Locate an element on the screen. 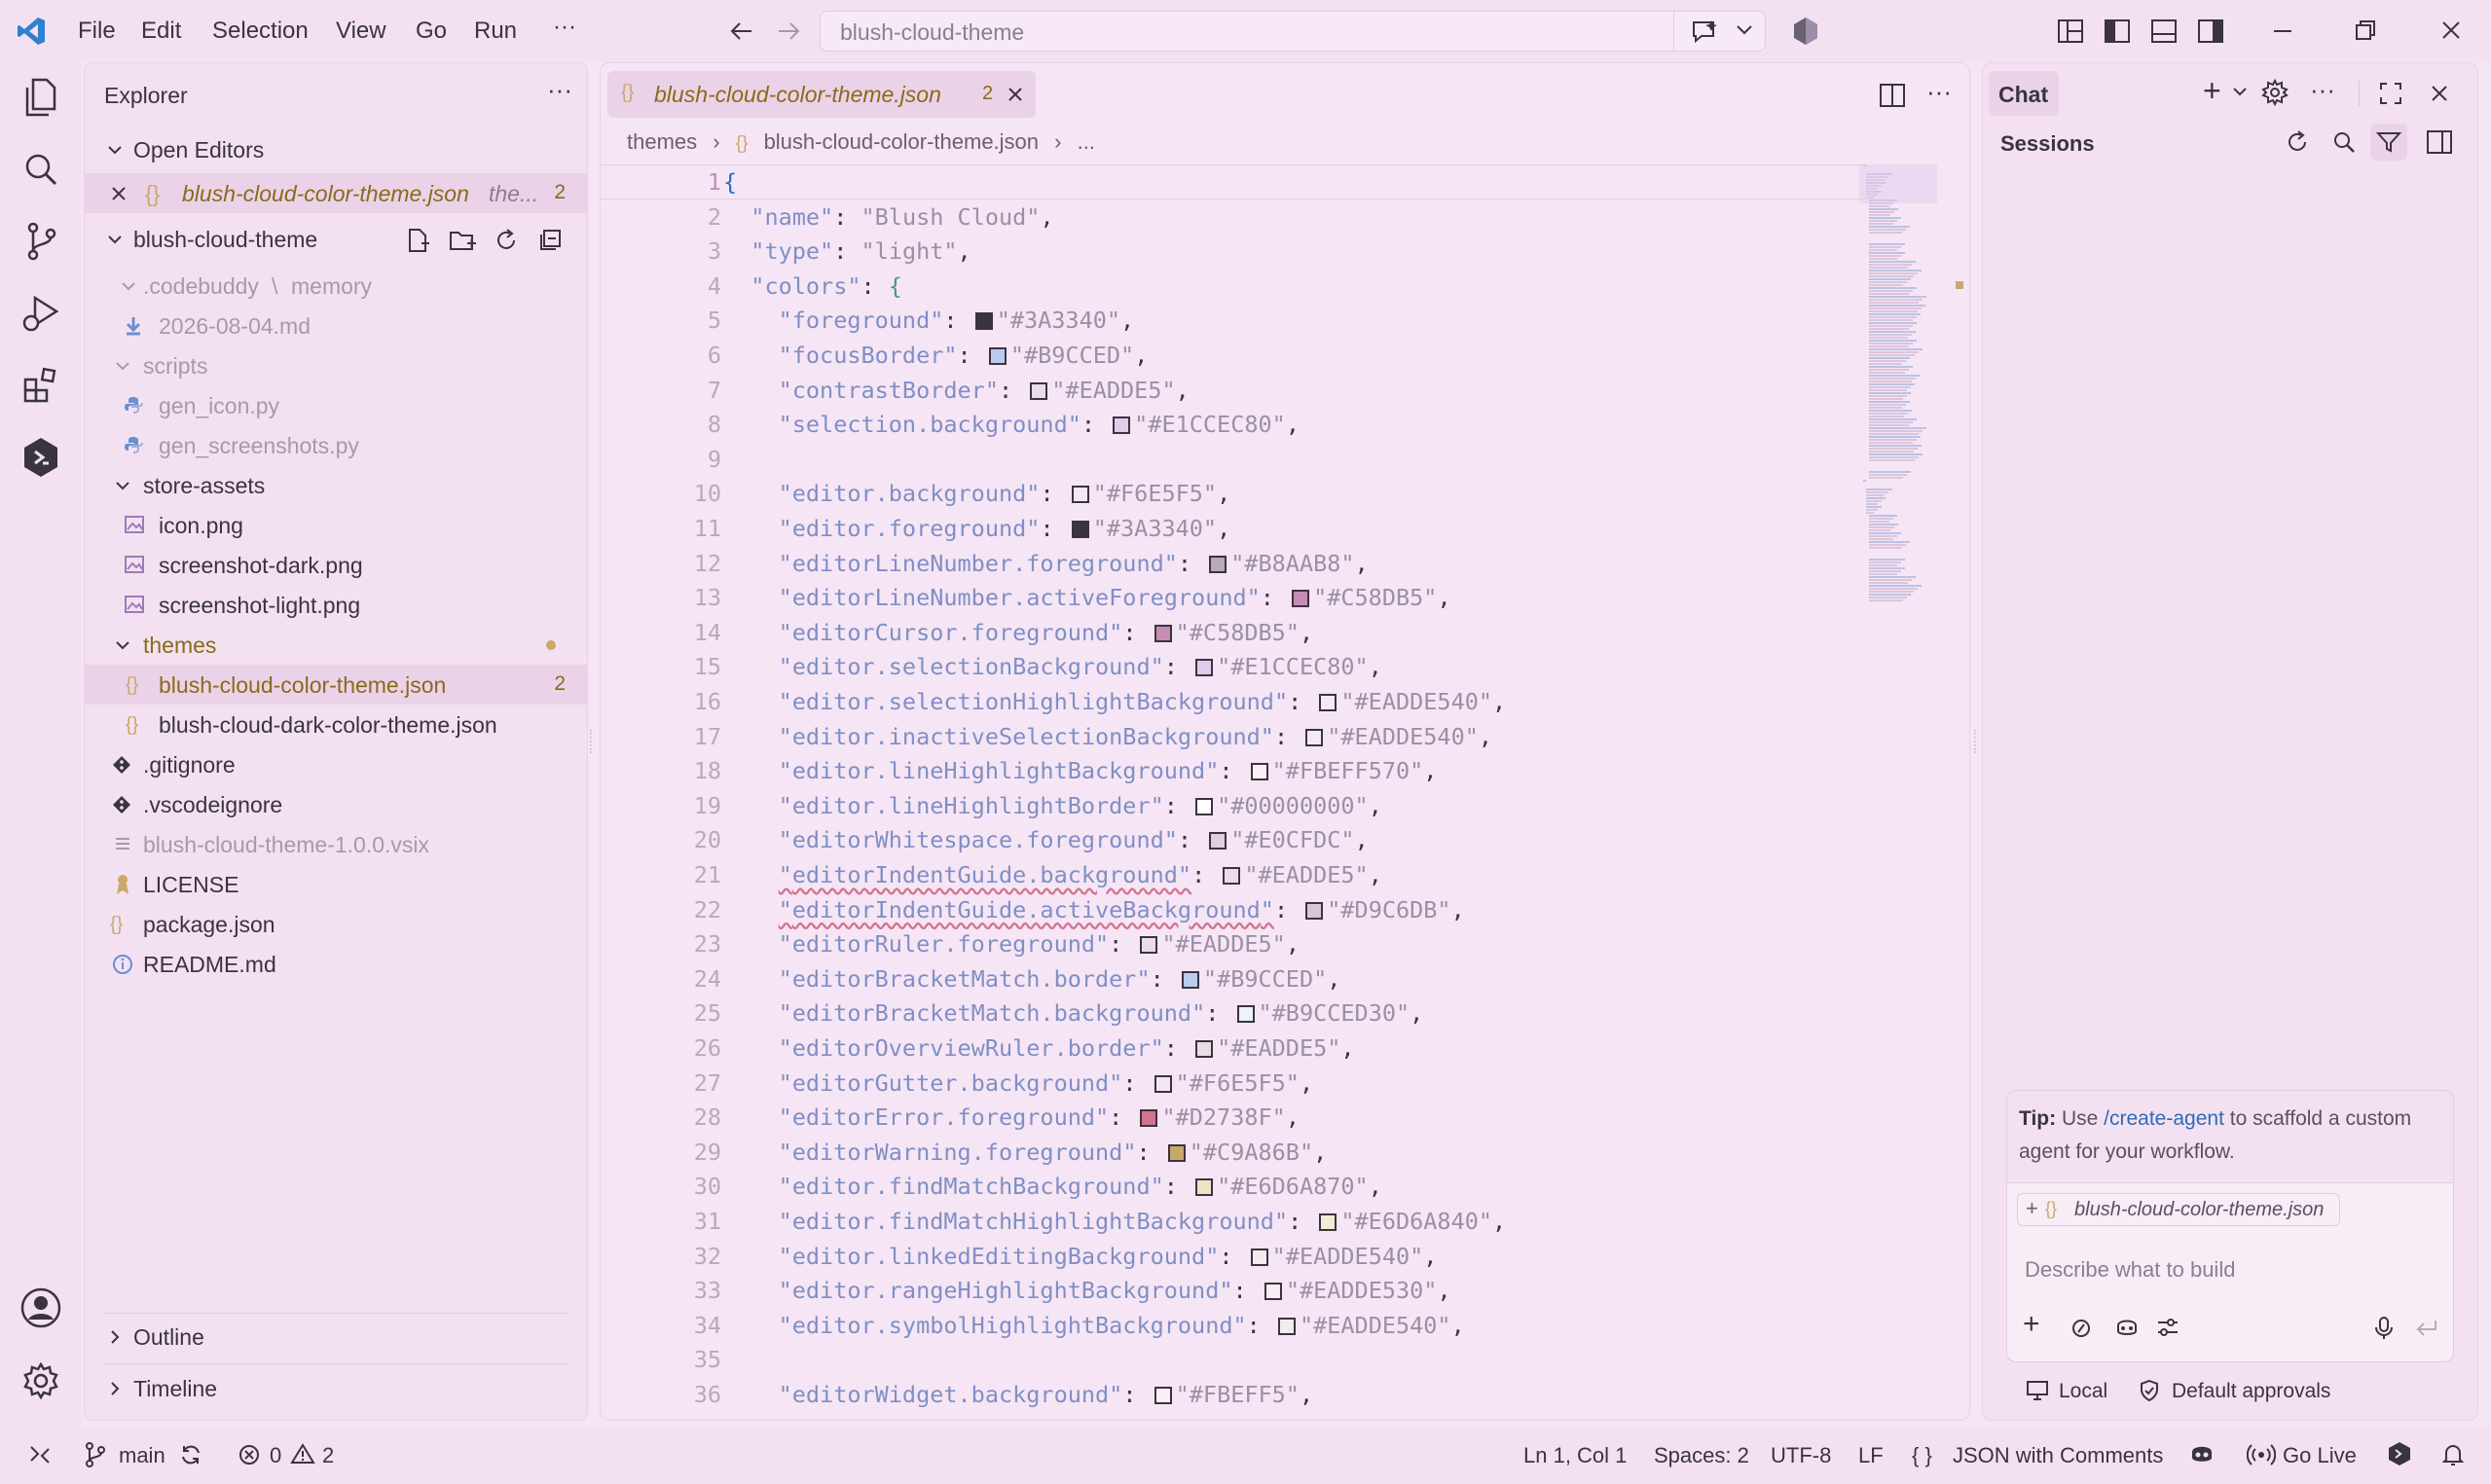 The image size is (2491, 1484). code-line: 8 "selection.background": "#E1CCEC80", is located at coordinates (1233, 425).